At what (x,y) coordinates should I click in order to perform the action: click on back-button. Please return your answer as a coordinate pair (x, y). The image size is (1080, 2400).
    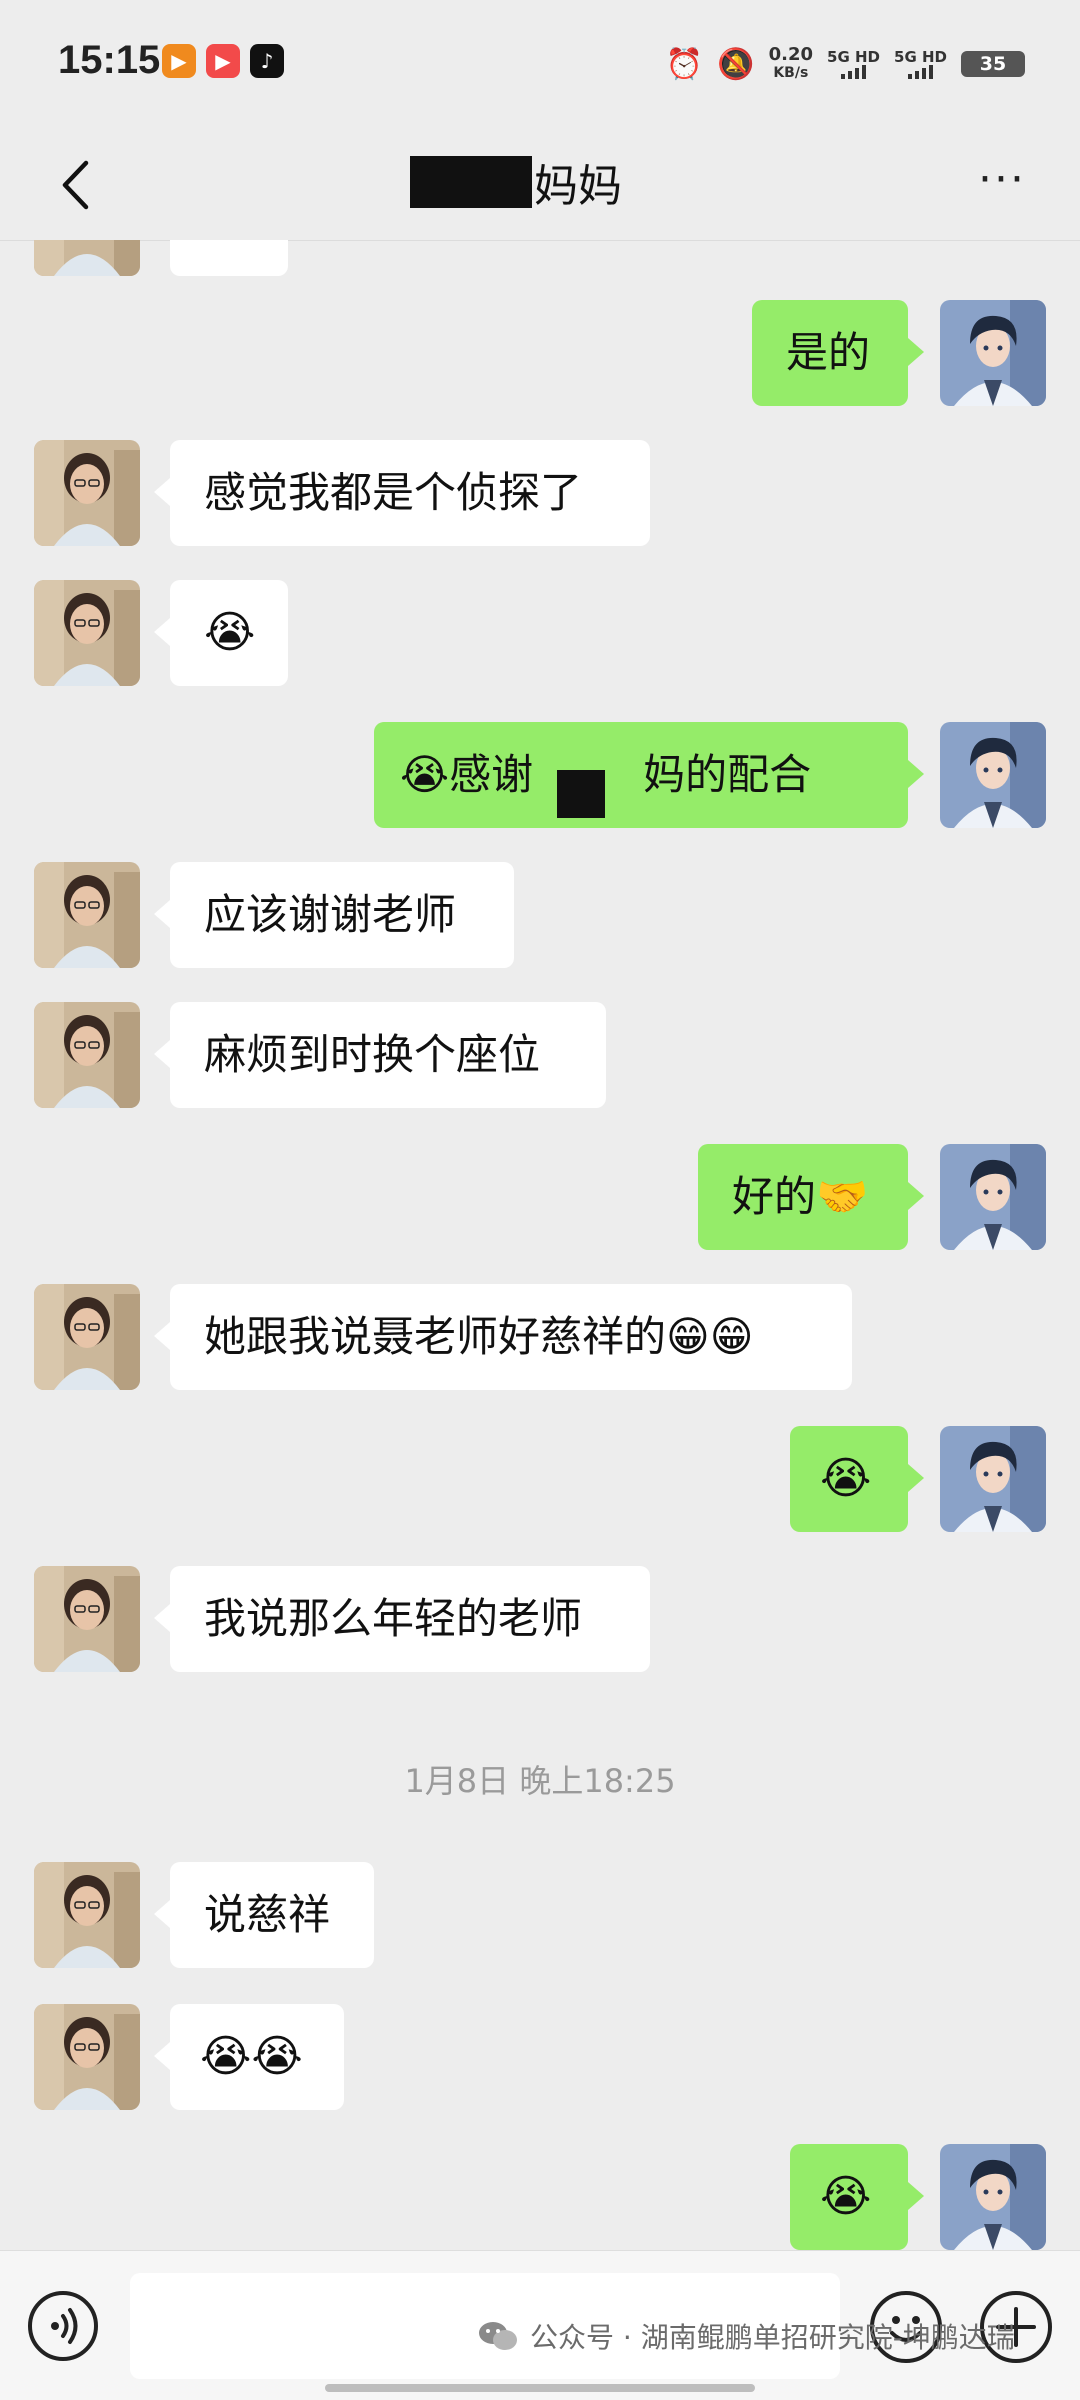
    Looking at the image, I should click on (75, 185).